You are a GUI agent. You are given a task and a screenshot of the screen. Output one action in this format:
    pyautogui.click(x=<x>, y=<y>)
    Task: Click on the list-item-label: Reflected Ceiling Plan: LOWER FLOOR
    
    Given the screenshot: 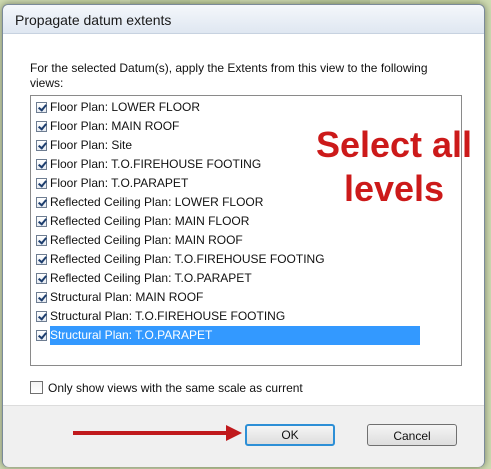 What is the action you would take?
    pyautogui.click(x=157, y=202)
    